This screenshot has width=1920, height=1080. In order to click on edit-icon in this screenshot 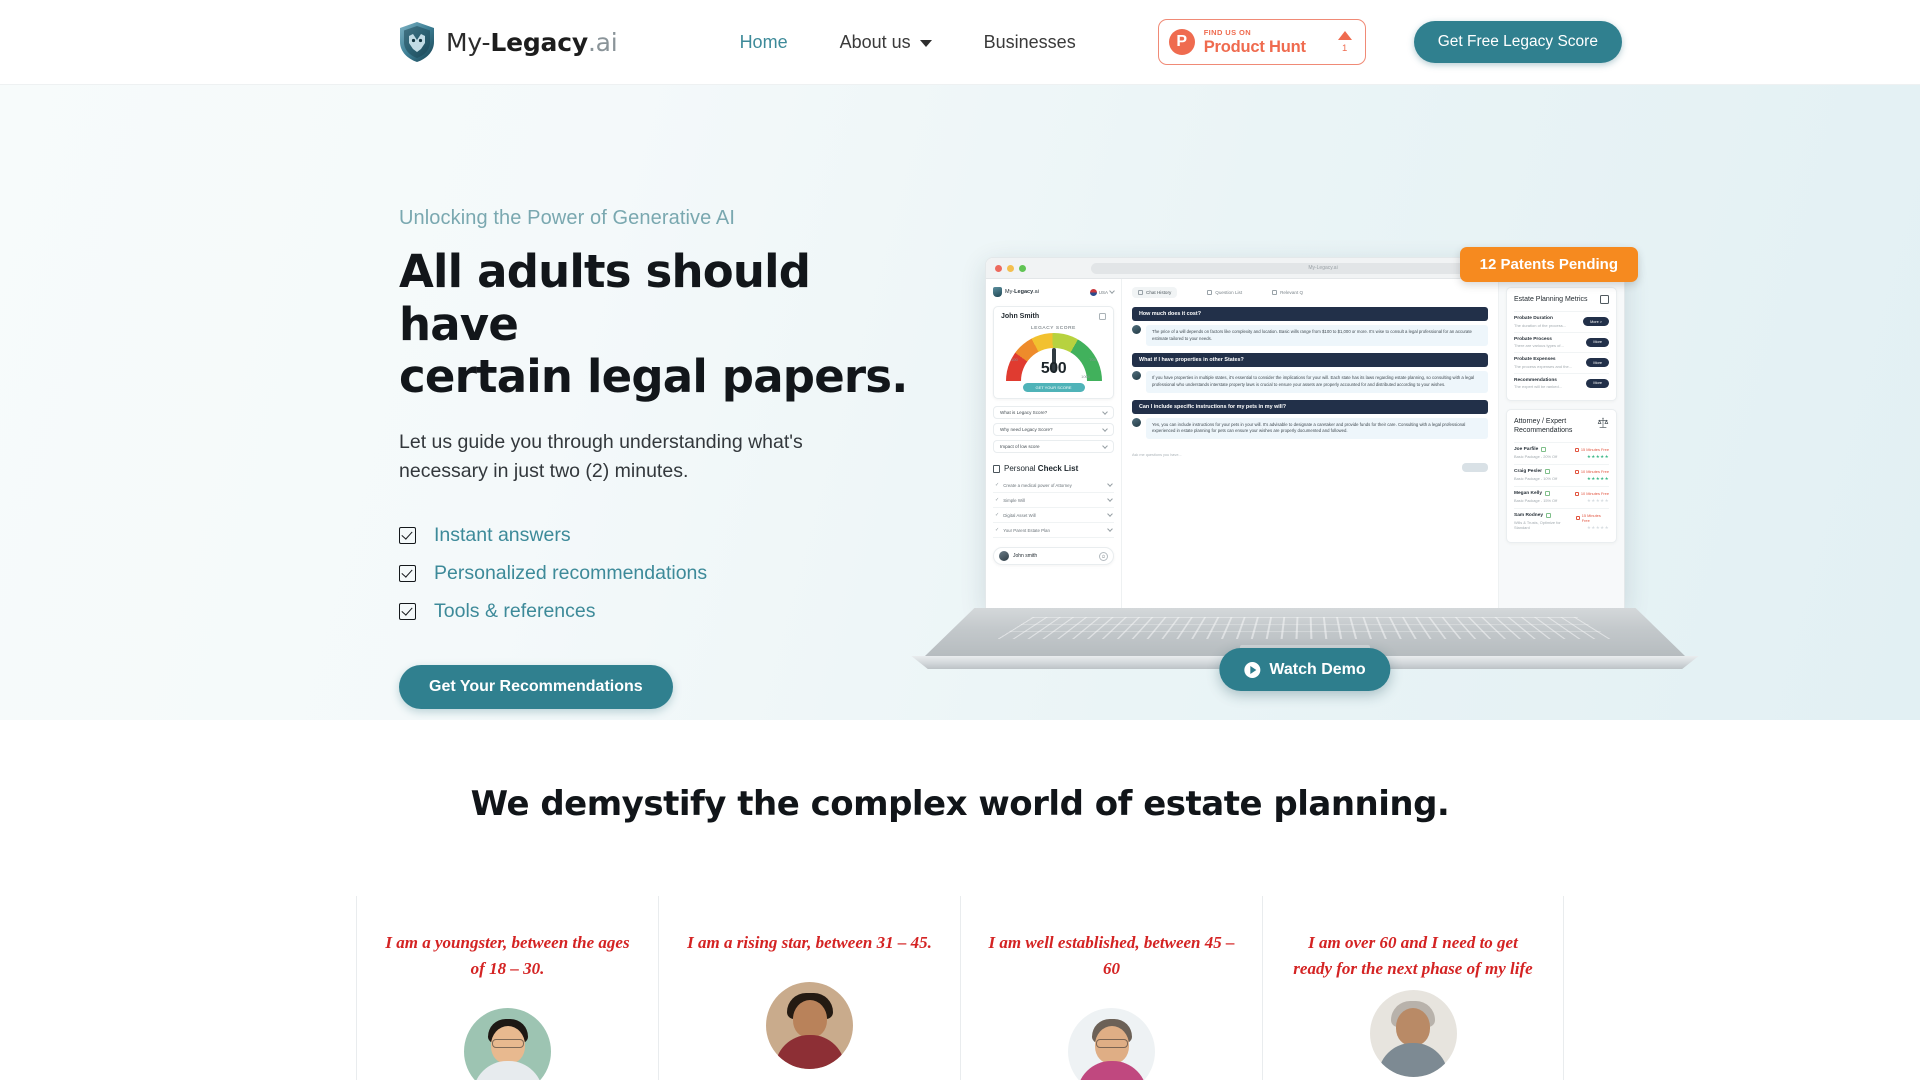, I will do `click(1102, 316)`.